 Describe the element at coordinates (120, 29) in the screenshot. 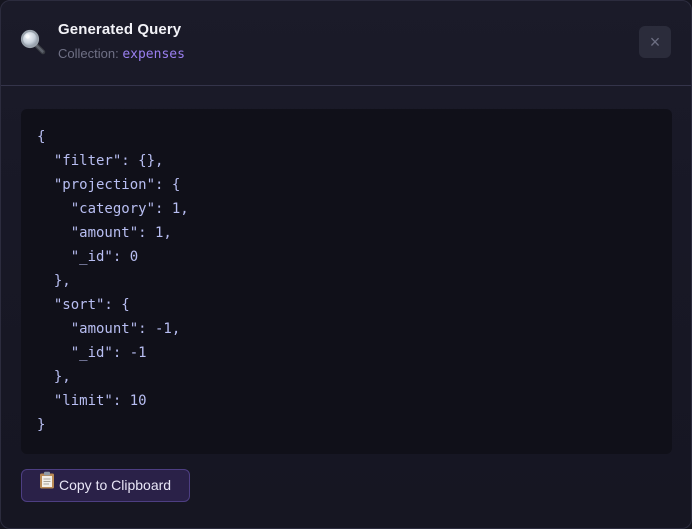

I see `modal-title: Generated Query` at that location.